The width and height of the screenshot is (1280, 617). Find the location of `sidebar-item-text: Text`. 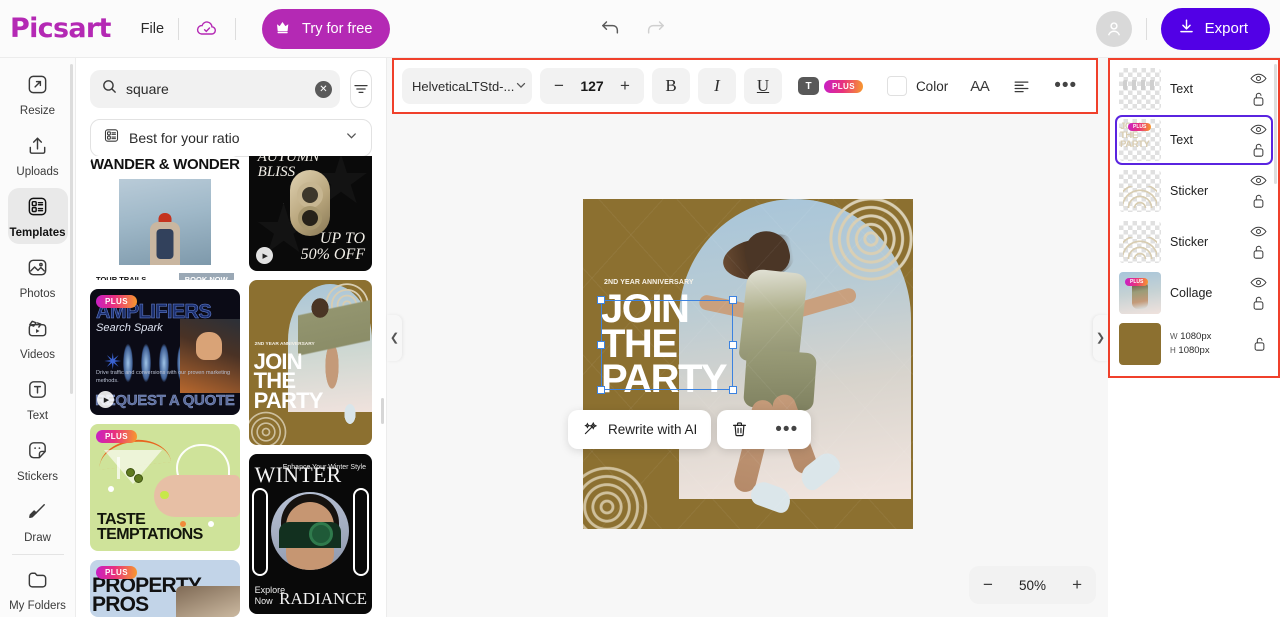

sidebar-item-text: Text is located at coordinates (38, 399).